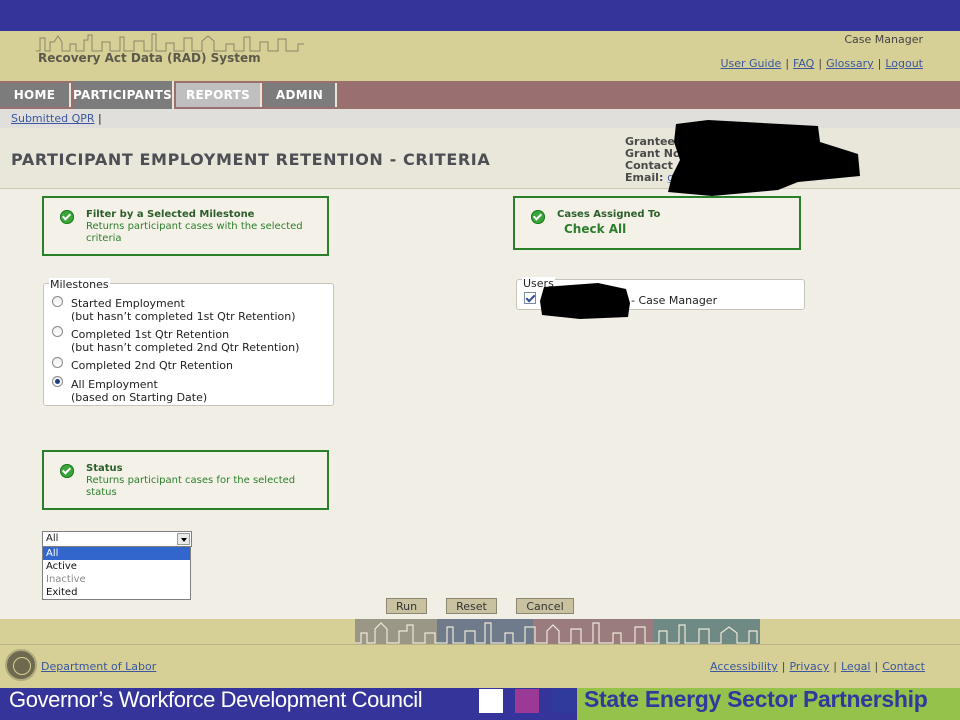 This screenshot has height=720, width=960. I want to click on user-role: Case Manager, so click(883, 39).